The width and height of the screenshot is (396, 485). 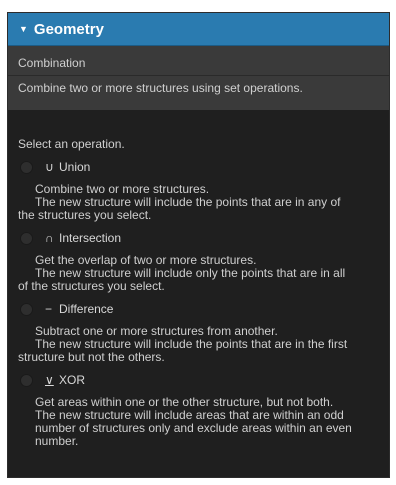 I want to click on difference-radio-row: − Difference, so click(x=198, y=309).